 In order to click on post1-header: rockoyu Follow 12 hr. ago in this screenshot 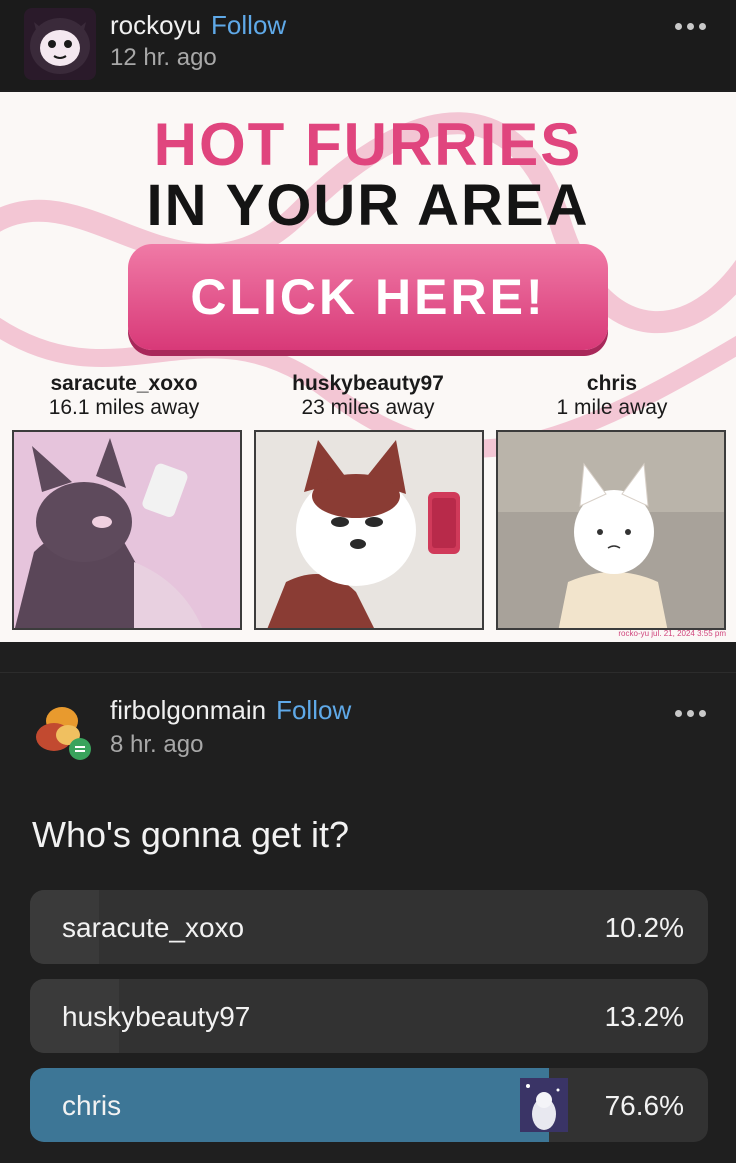, I will do `click(368, 45)`.